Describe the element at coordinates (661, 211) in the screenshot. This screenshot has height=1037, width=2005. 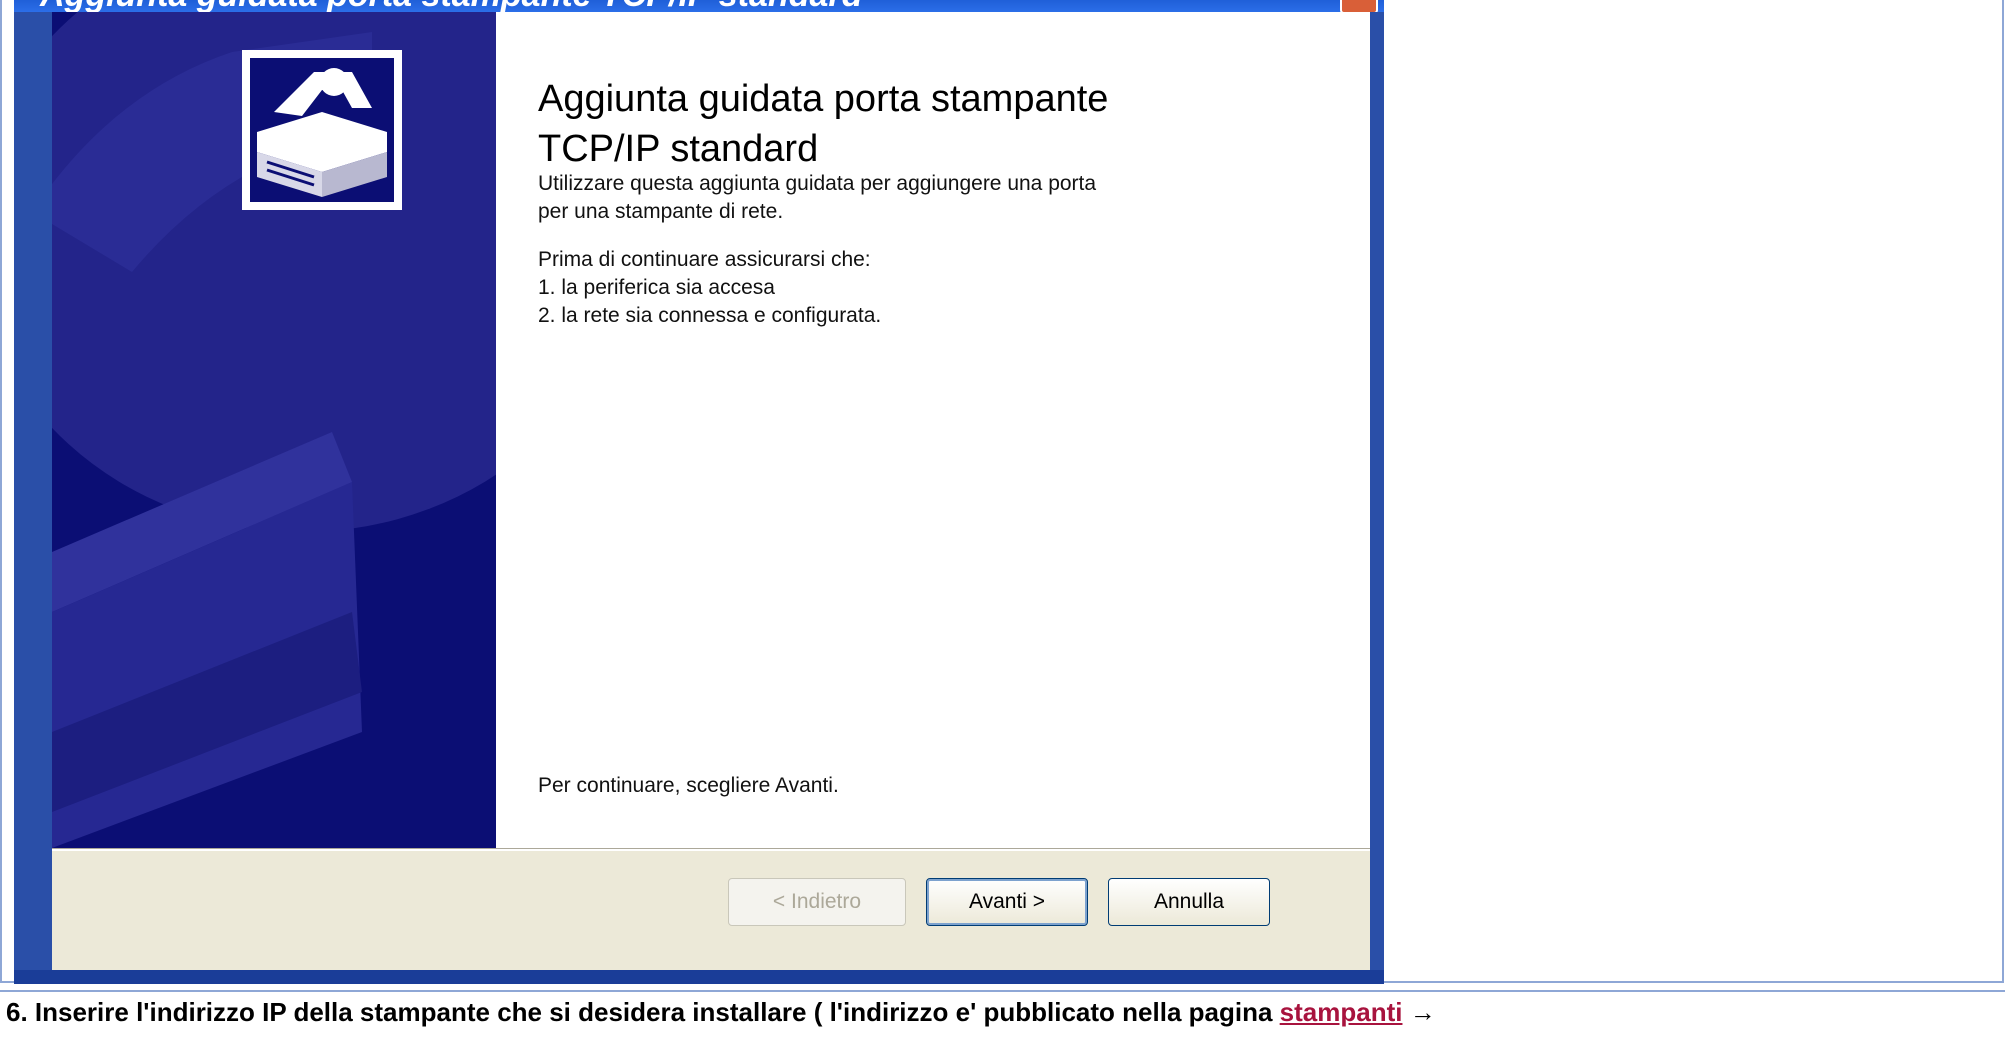
I see `intro-line2: per una stampante di rete.` at that location.